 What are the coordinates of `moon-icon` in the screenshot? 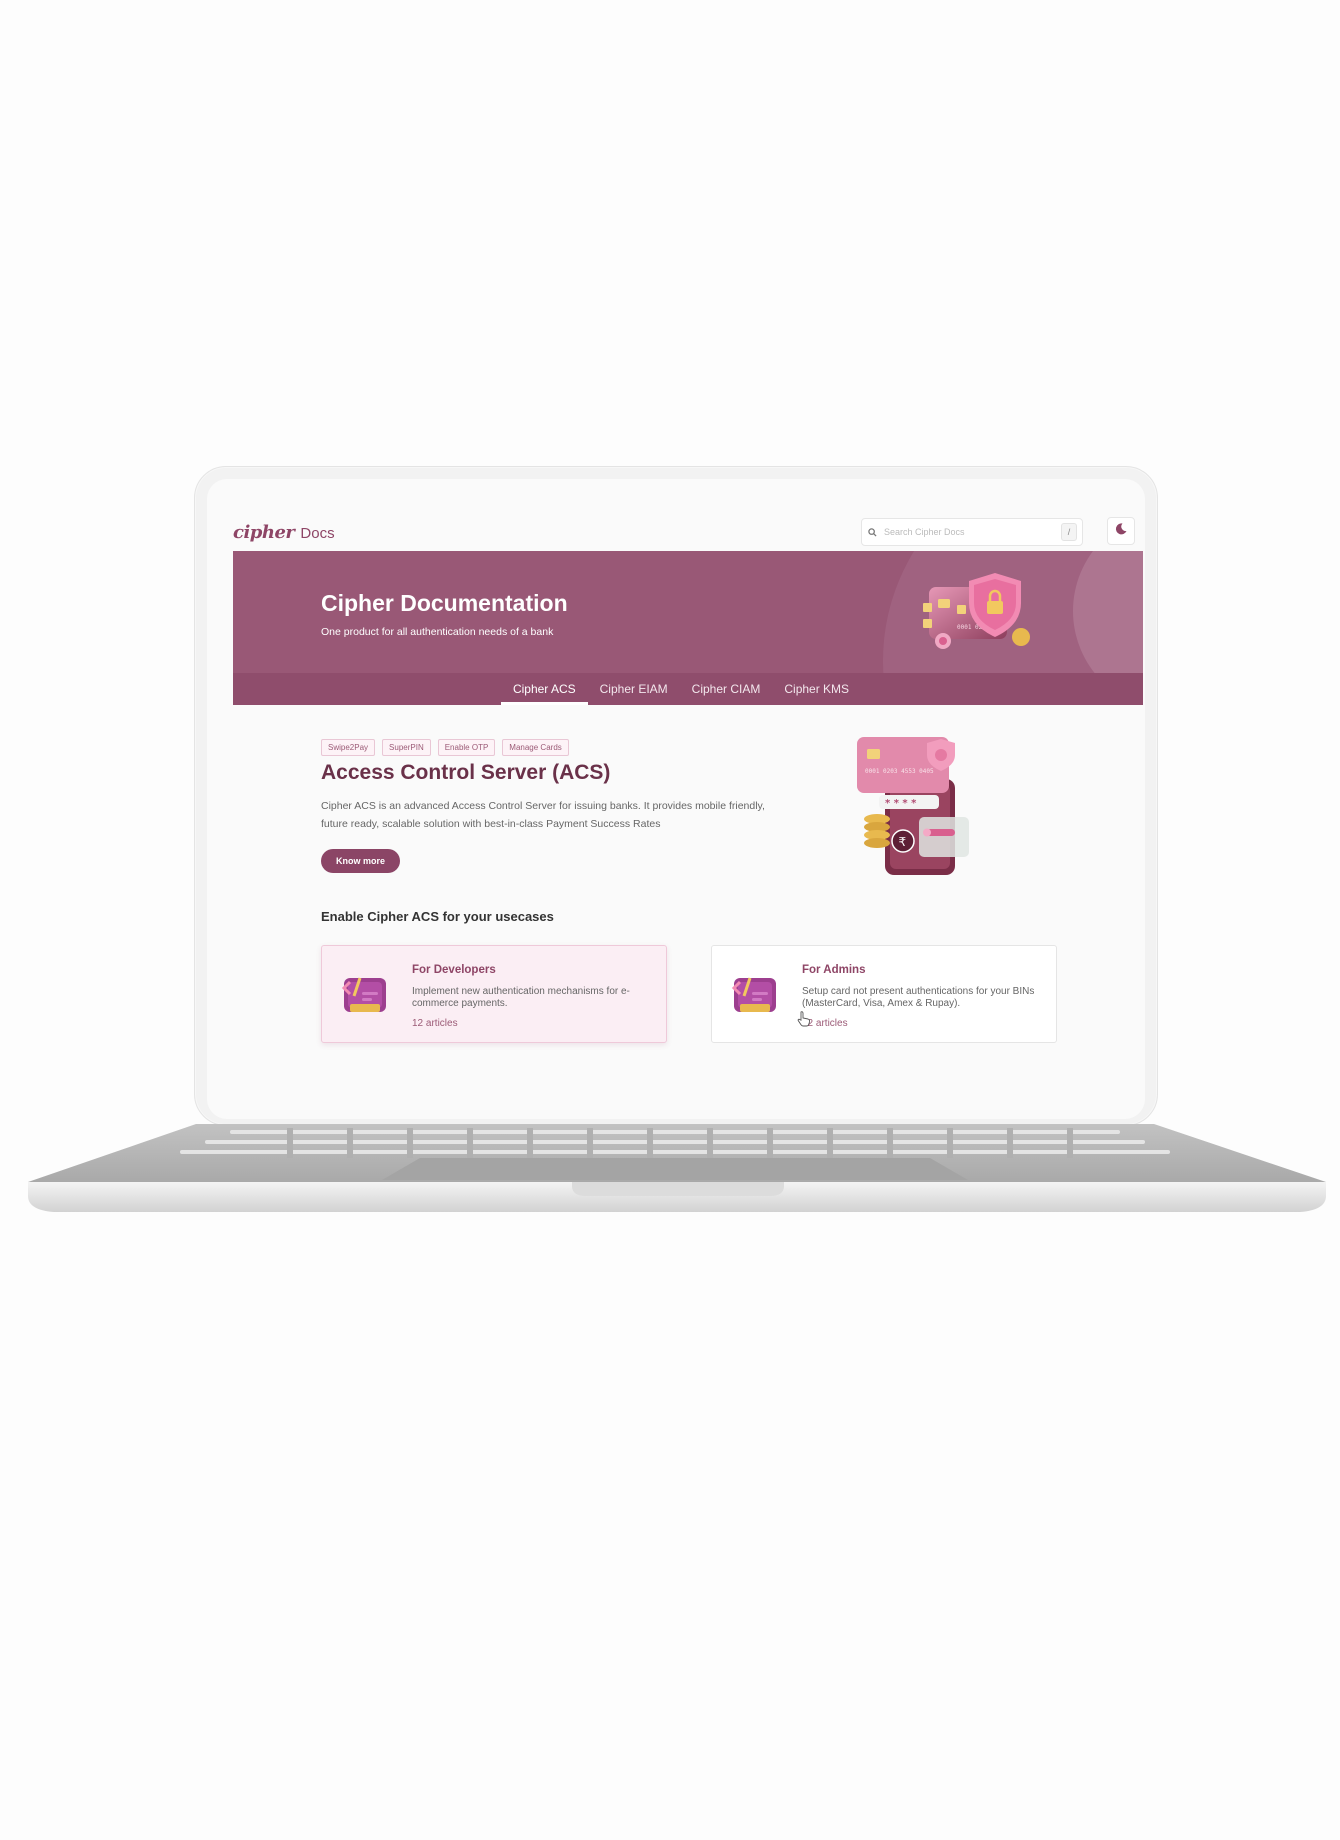 It's located at (1121, 531).